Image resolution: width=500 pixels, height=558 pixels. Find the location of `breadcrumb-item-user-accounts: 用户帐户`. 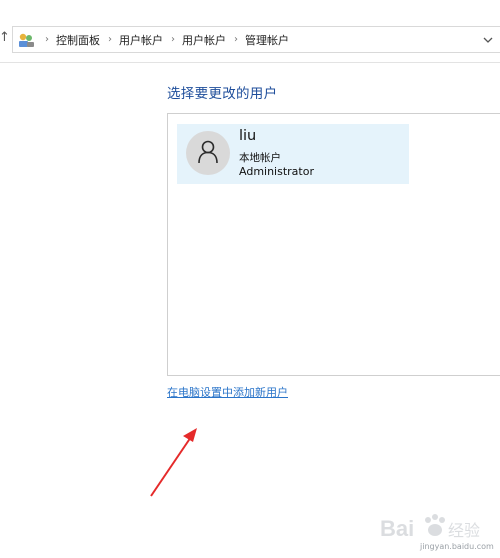

breadcrumb-item-user-accounts: 用户帐户 is located at coordinates (141, 40).